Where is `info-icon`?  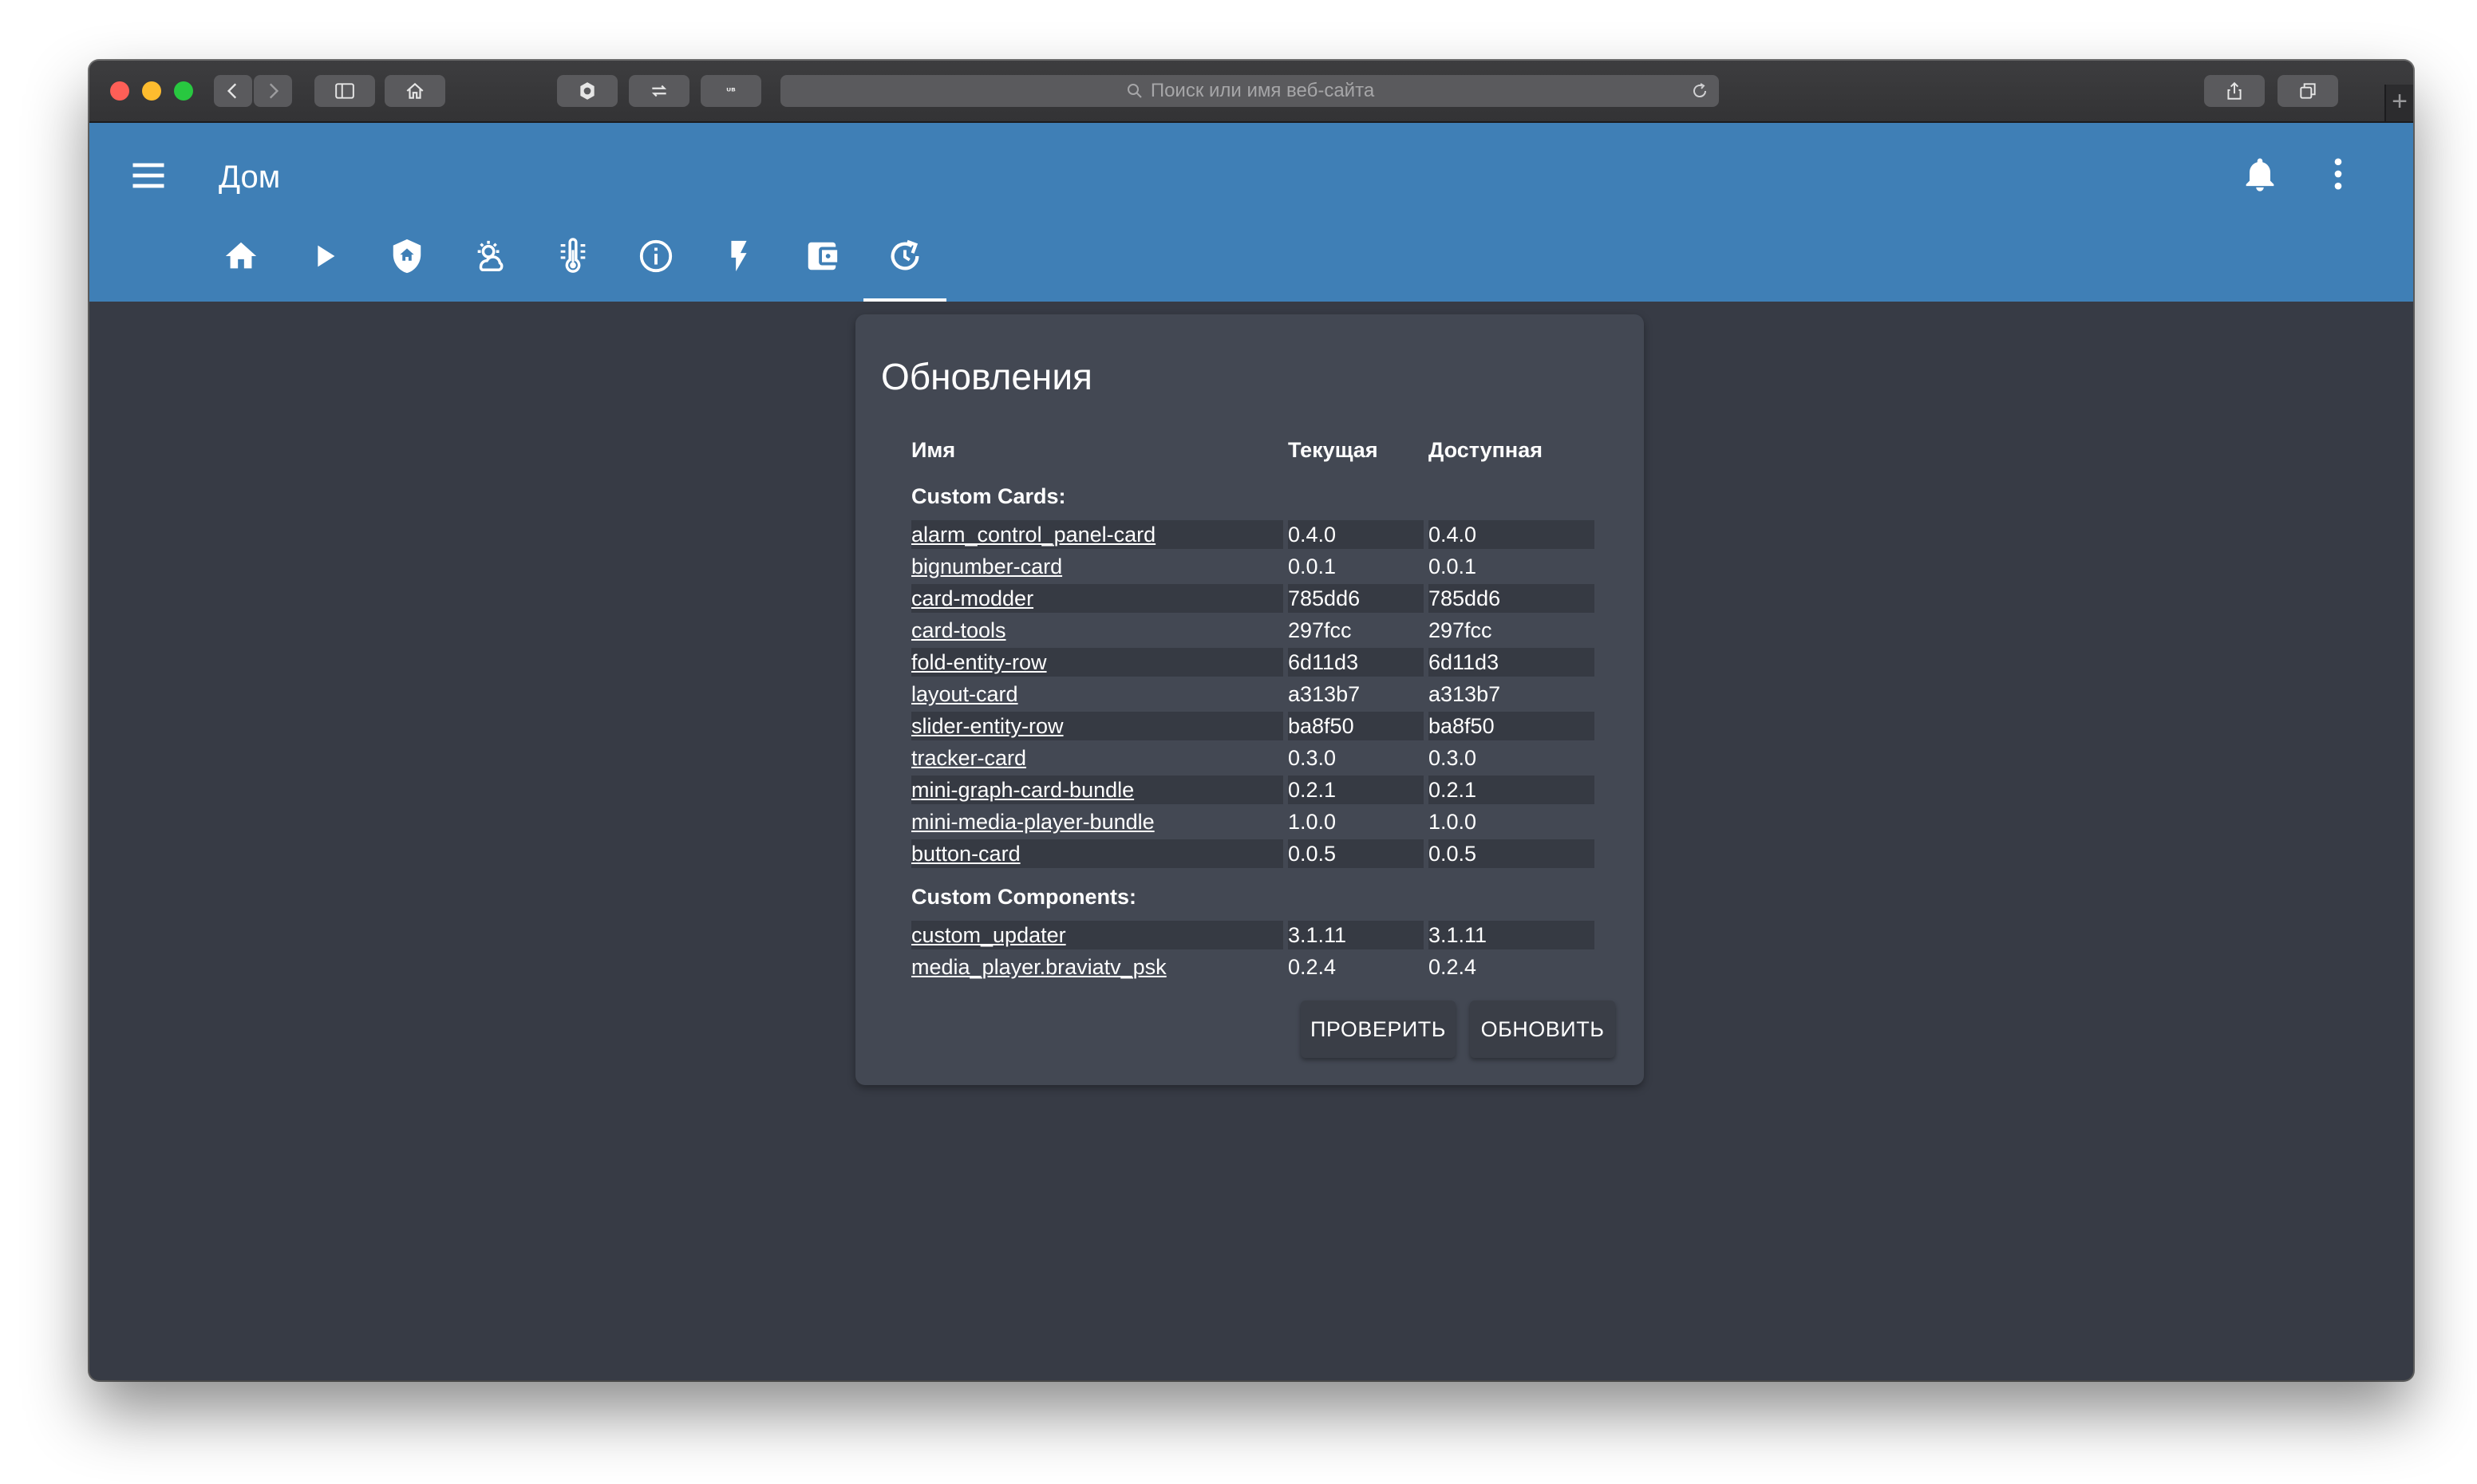 info-icon is located at coordinates (656, 256).